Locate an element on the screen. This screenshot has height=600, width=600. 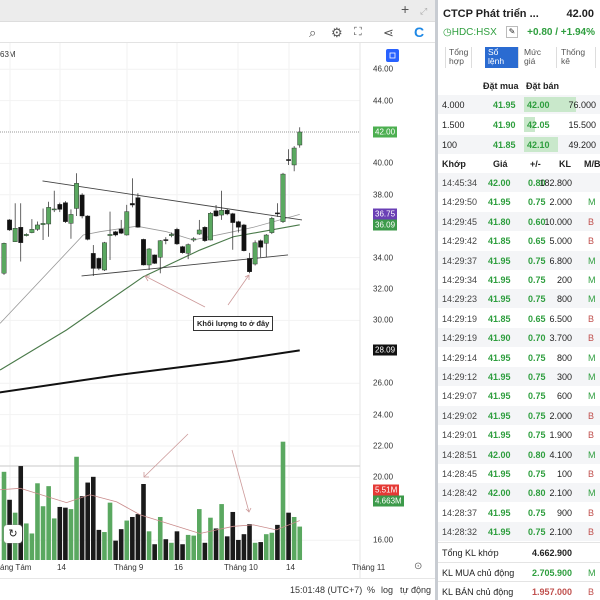
trade-row: 14:28:51 42.00 0.80 4.100 M is located at coordinates (519, 454).